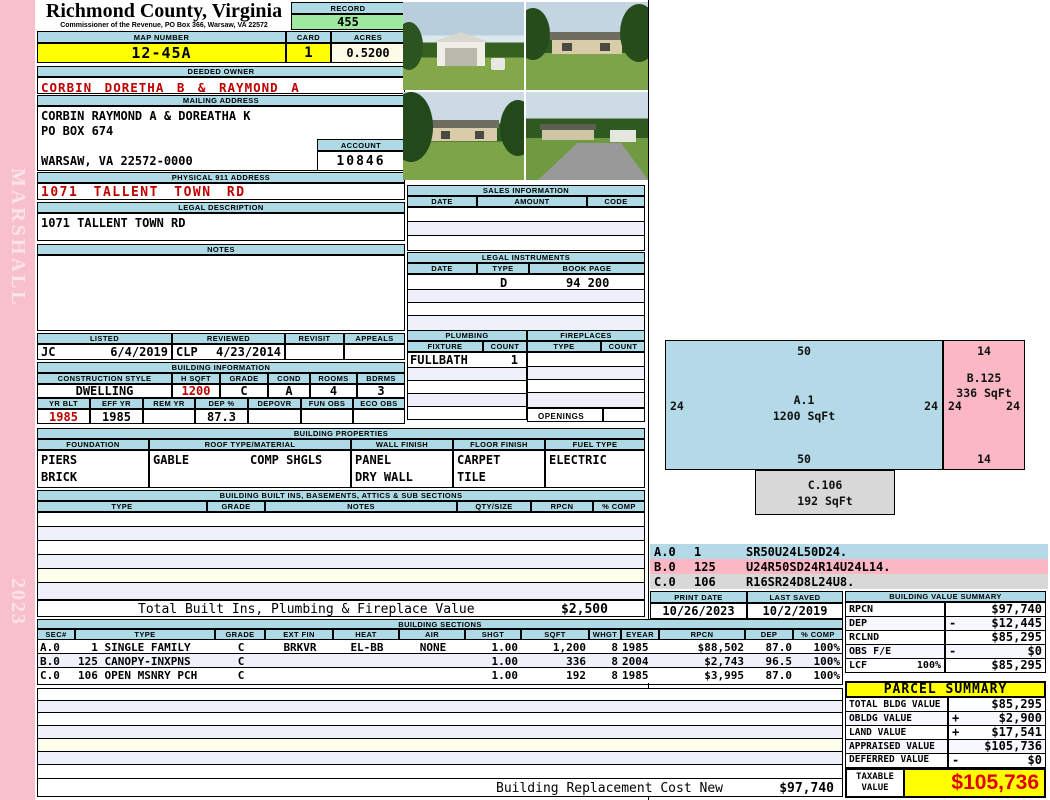 This screenshot has width=1050, height=800. I want to click on sketch-code-b-vector: U24R50SD24R14U24L14., so click(818, 566).